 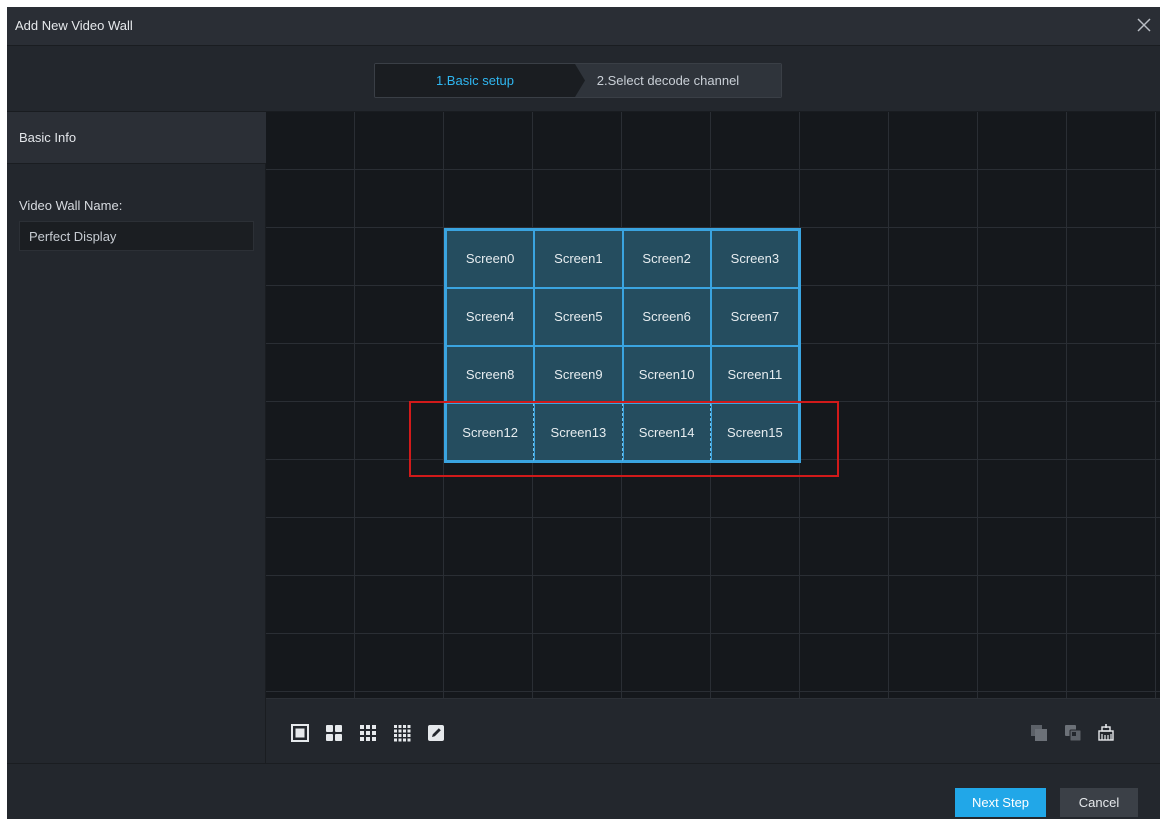 I want to click on step-label: 2.Select decode channel, so click(x=668, y=80).